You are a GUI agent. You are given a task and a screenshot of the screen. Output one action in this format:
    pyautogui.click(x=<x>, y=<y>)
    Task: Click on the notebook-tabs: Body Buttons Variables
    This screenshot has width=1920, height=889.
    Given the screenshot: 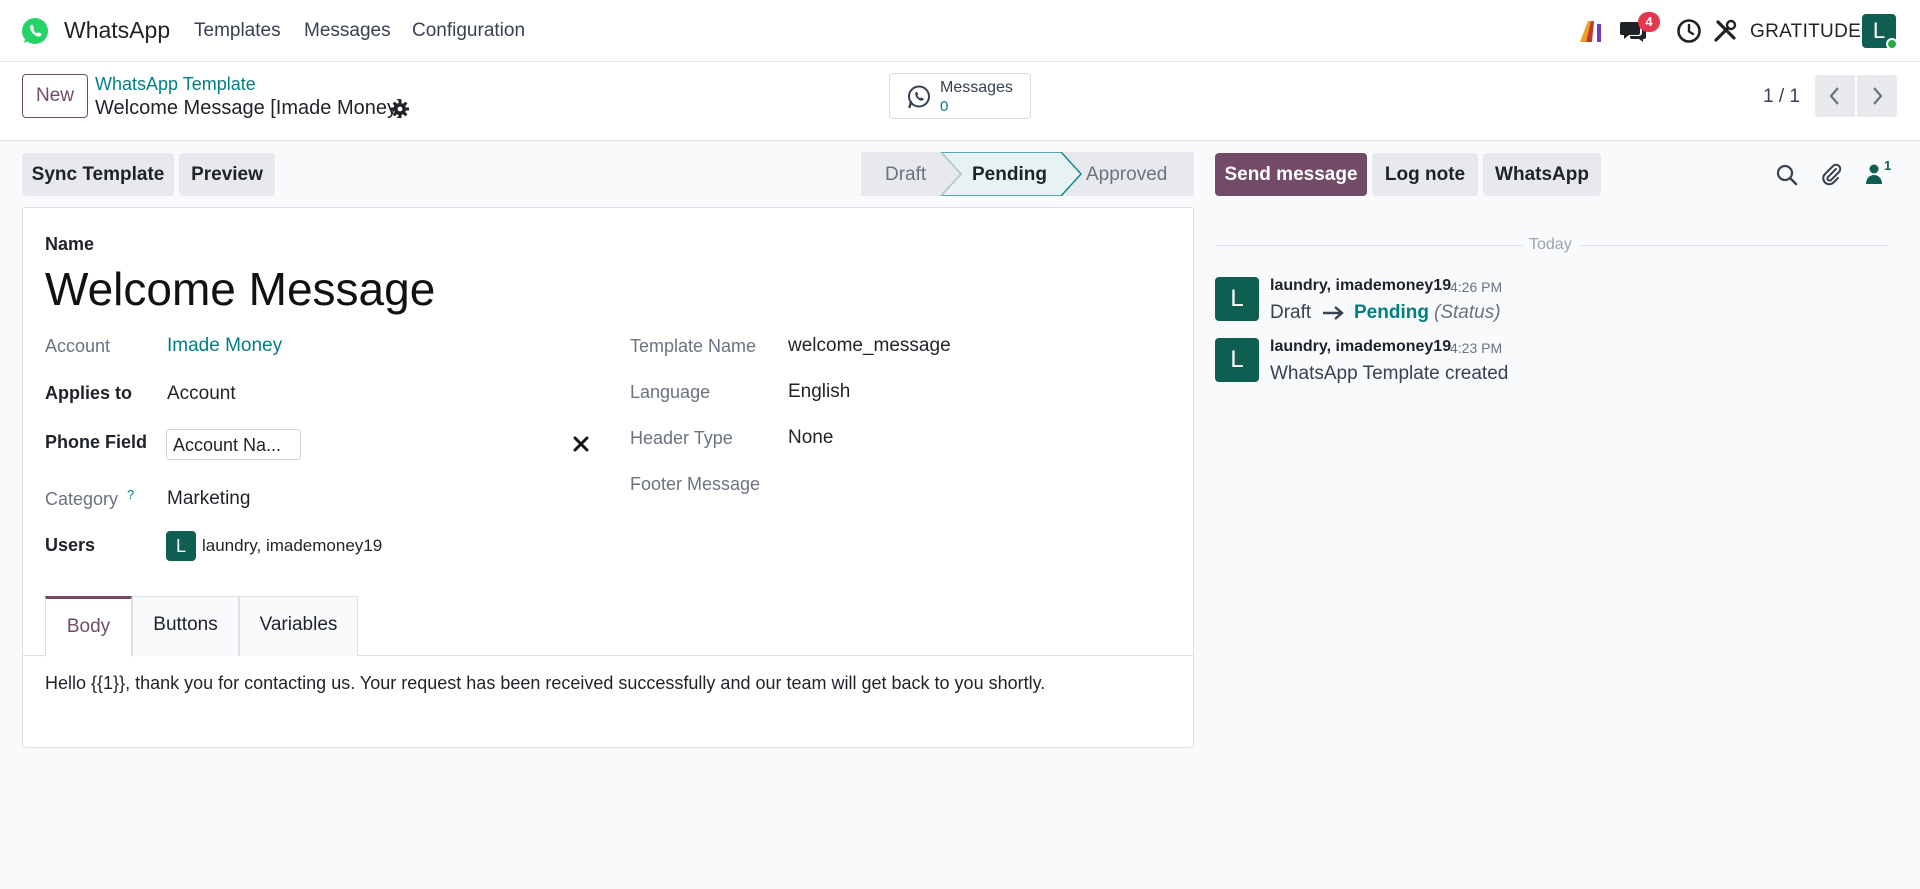 What is the action you would take?
    pyautogui.click(x=608, y=626)
    